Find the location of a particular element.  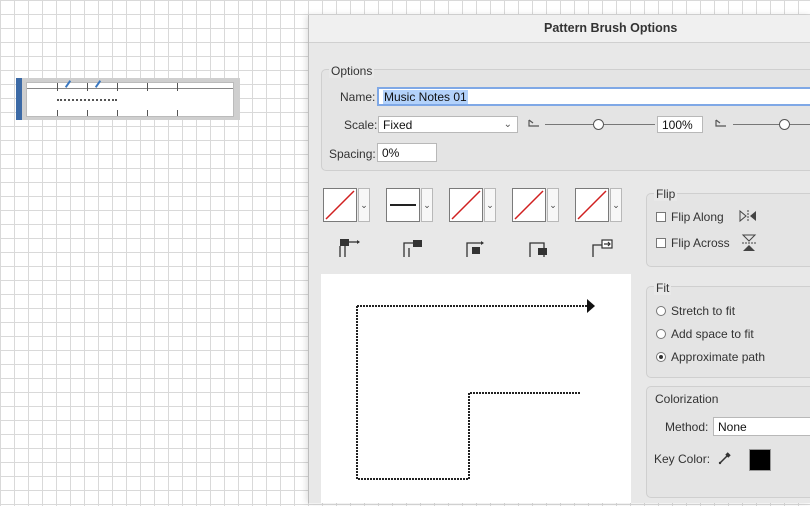

spacing-label: Spacing: is located at coordinates (352, 154).